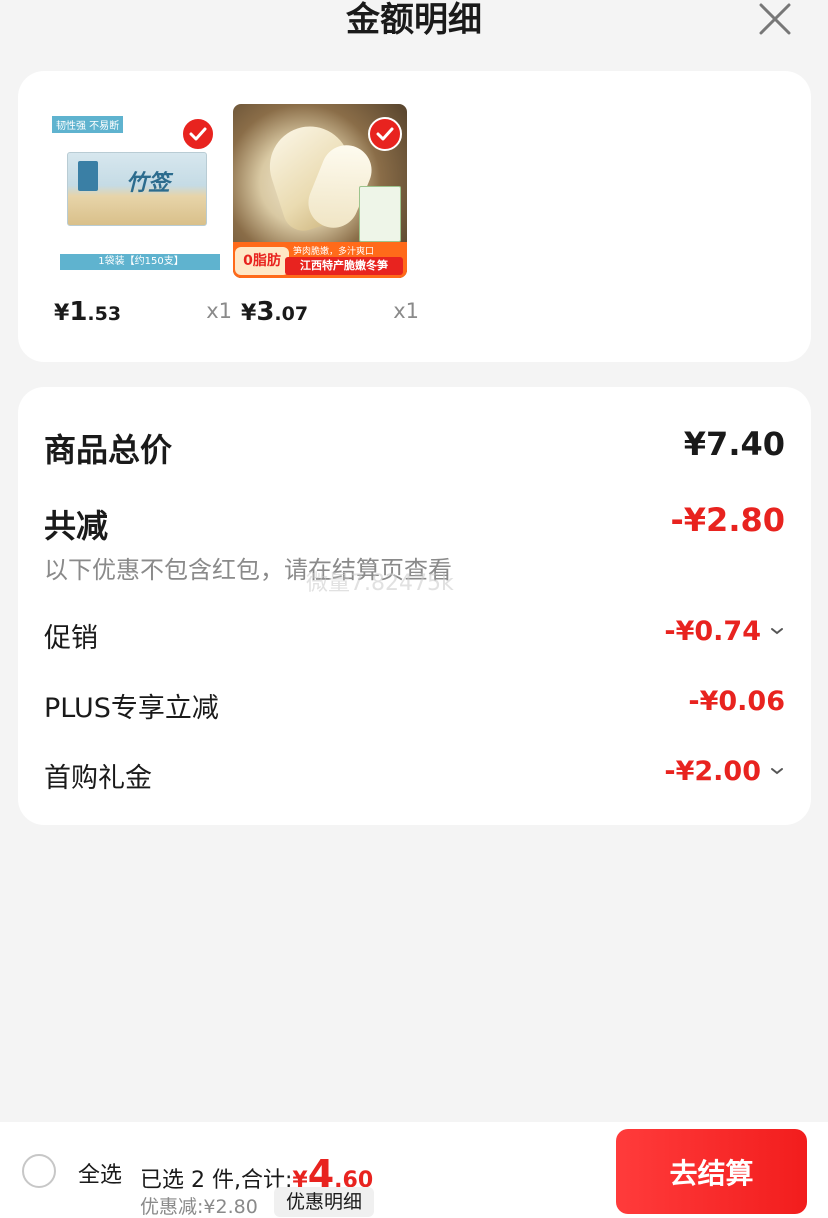 This screenshot has height=1218, width=828. What do you see at coordinates (711, 1171) in the screenshot?
I see `checkout-button: 去结算` at bounding box center [711, 1171].